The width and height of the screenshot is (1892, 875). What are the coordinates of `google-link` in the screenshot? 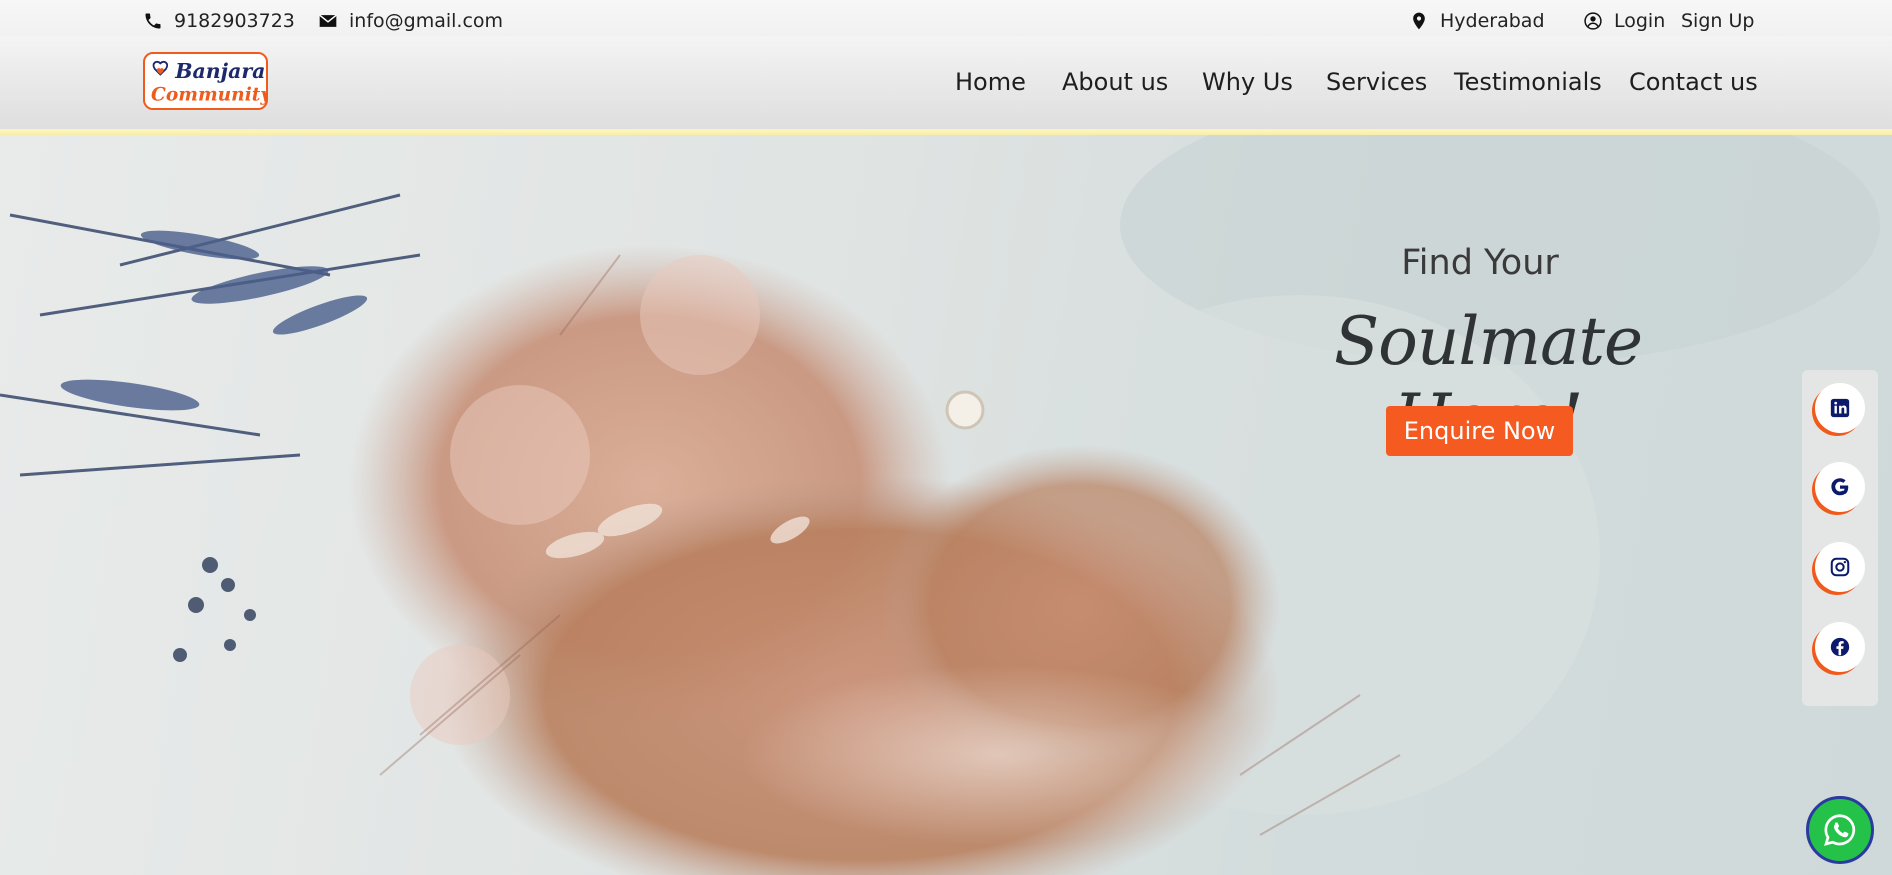 It's located at (1840, 487).